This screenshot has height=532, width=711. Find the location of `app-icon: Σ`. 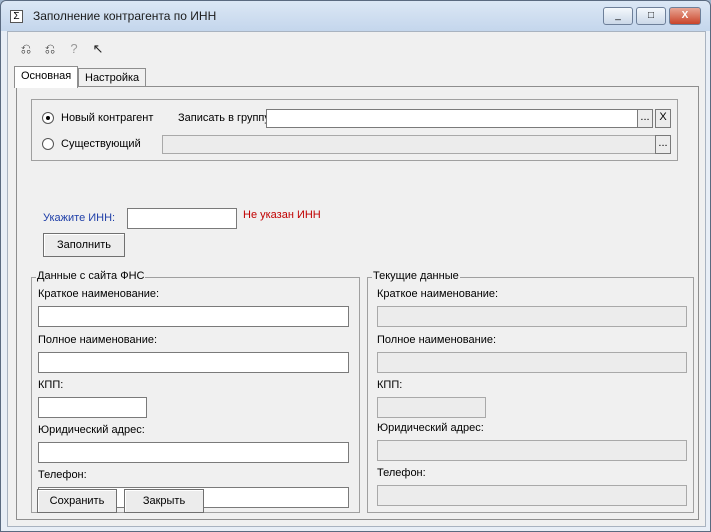

app-icon: Σ is located at coordinates (16, 16).